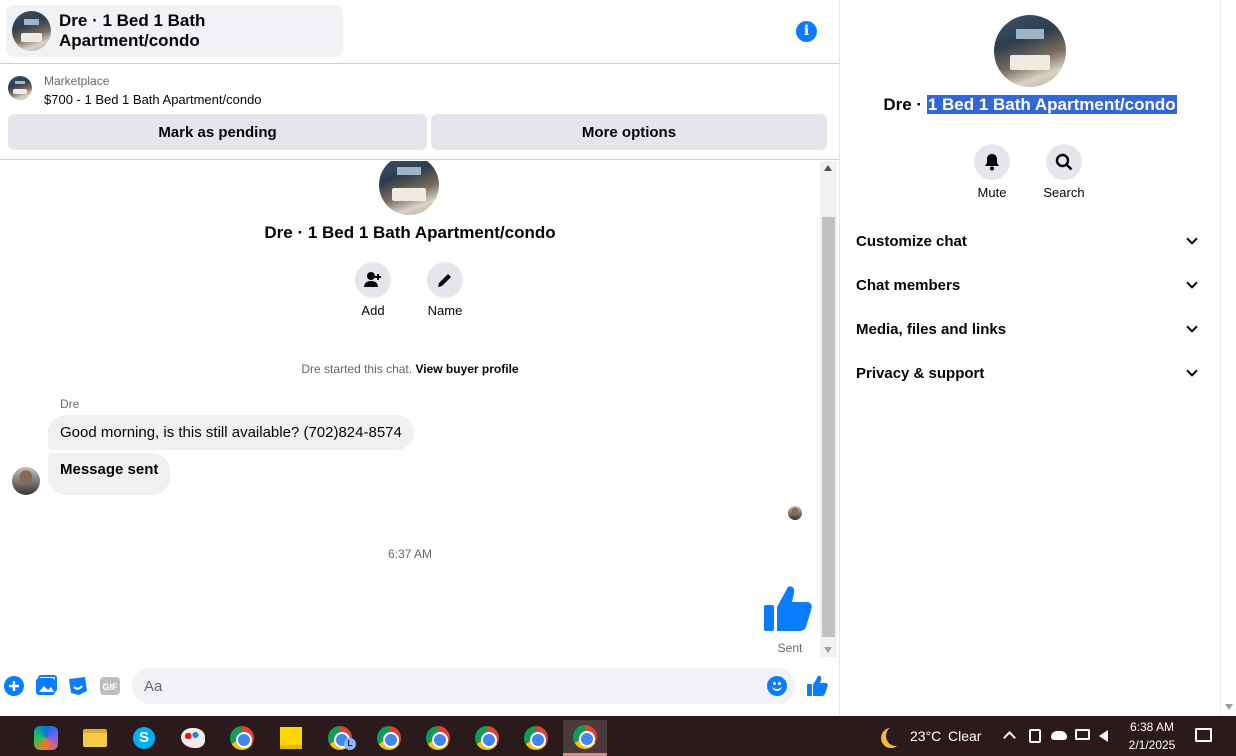  What do you see at coordinates (905, 104) in the screenshot?
I see `details-title-prefix: Dre ·` at bounding box center [905, 104].